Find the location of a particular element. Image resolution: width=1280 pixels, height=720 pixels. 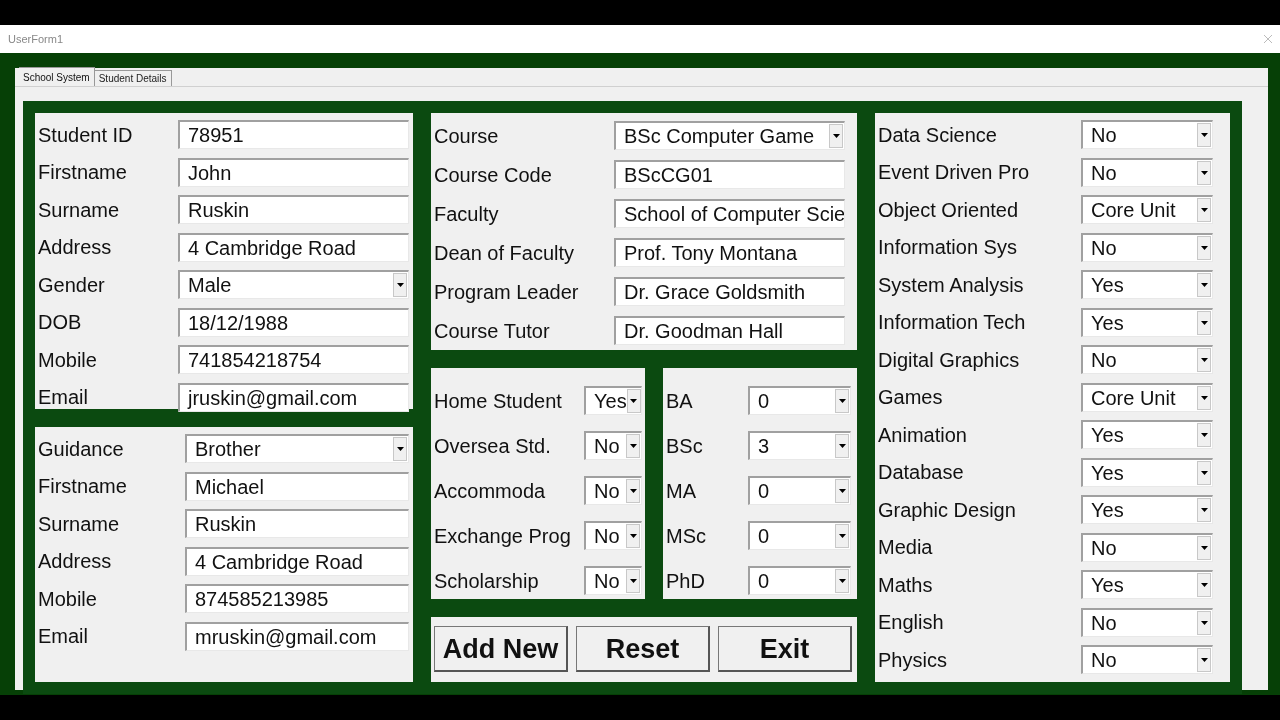

text-field: Michael is located at coordinates (297, 486).